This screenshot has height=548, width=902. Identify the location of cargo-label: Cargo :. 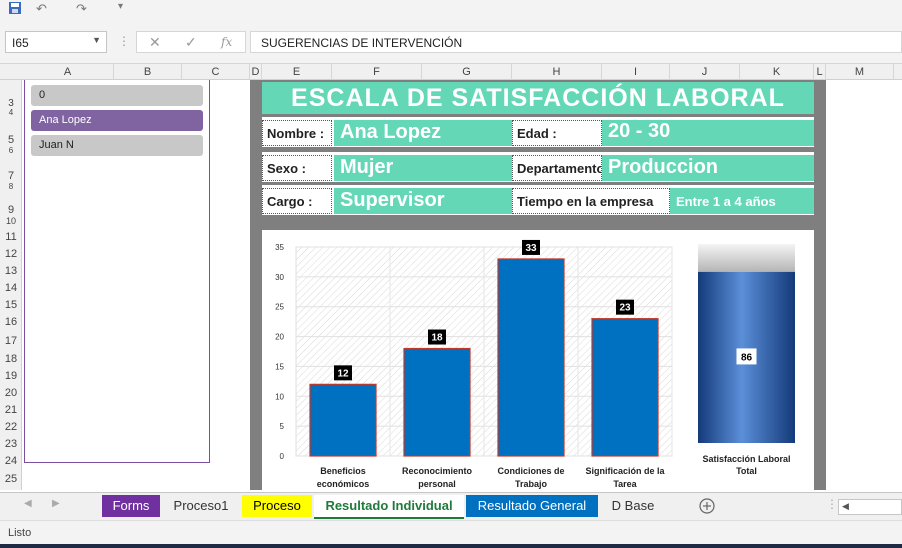
(297, 201).